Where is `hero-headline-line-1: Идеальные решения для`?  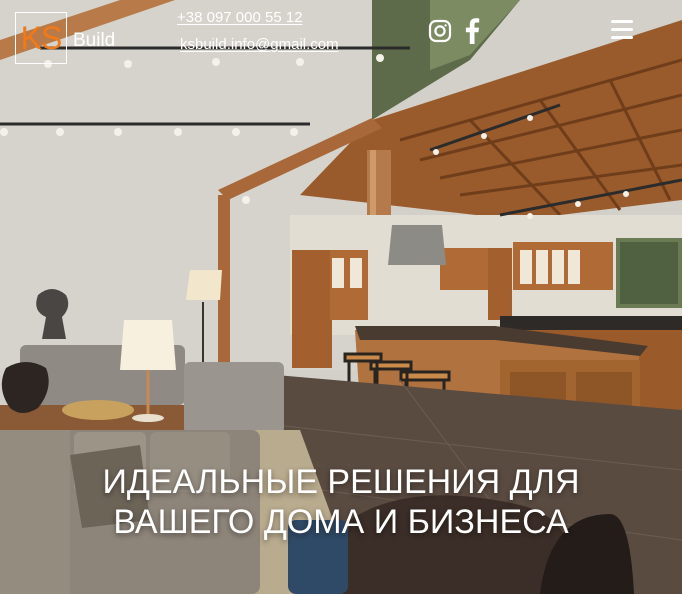 hero-headline-line-1: Идеальные решения для is located at coordinates (341, 482).